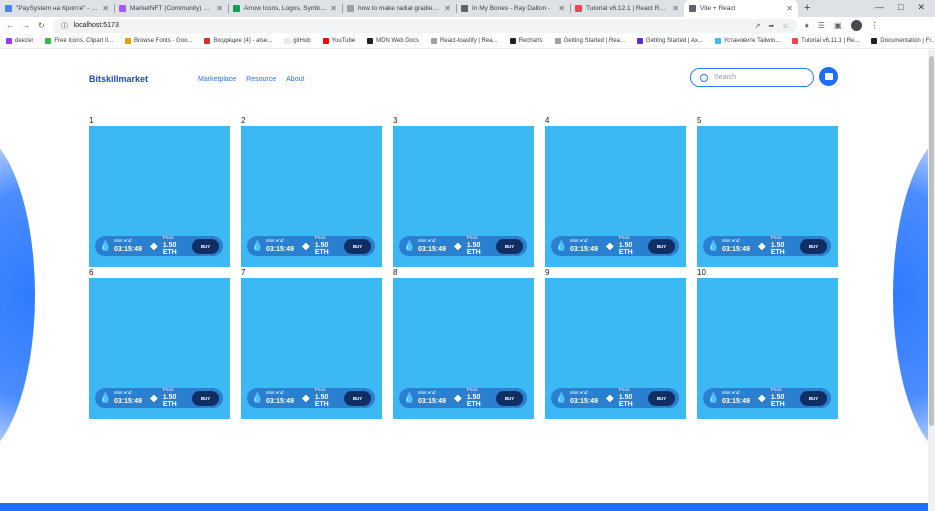 This screenshot has height=511, width=935. What do you see at coordinates (393, 41) in the screenshot?
I see `bookmark-item: MDN Web Docs` at bounding box center [393, 41].